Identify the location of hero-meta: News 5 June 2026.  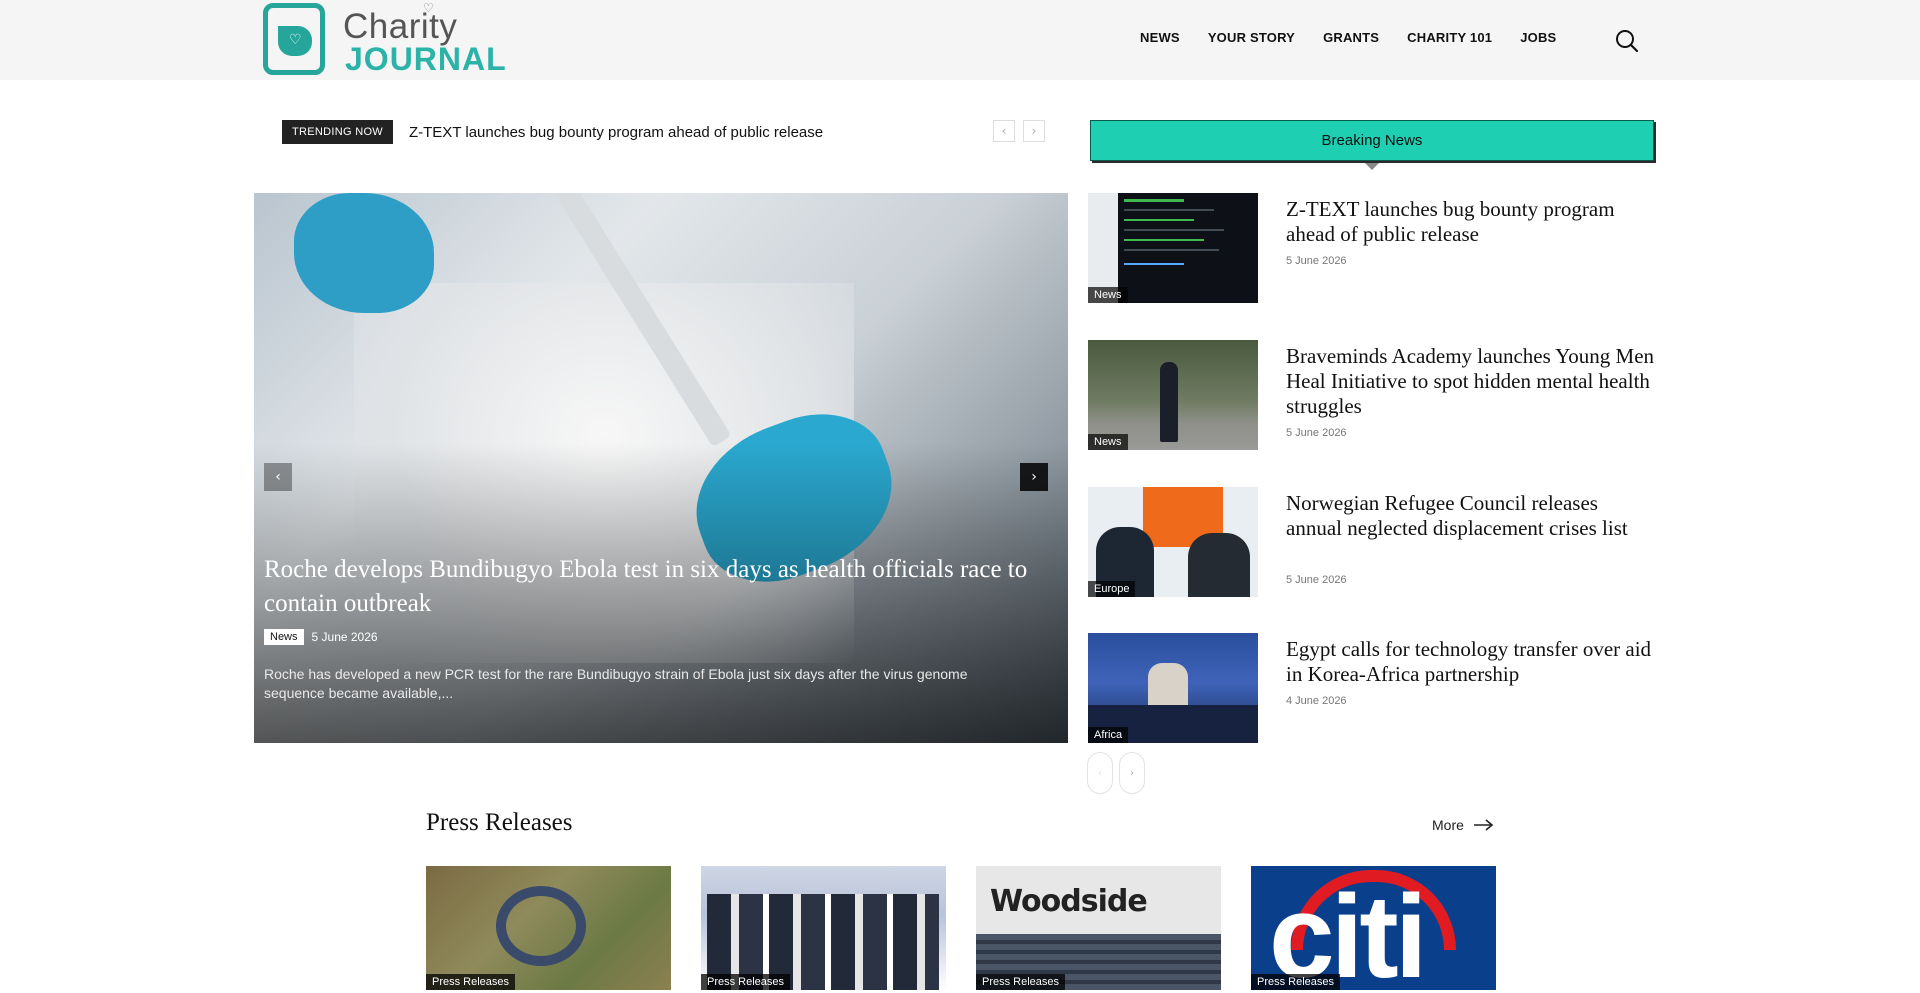
(321, 637).